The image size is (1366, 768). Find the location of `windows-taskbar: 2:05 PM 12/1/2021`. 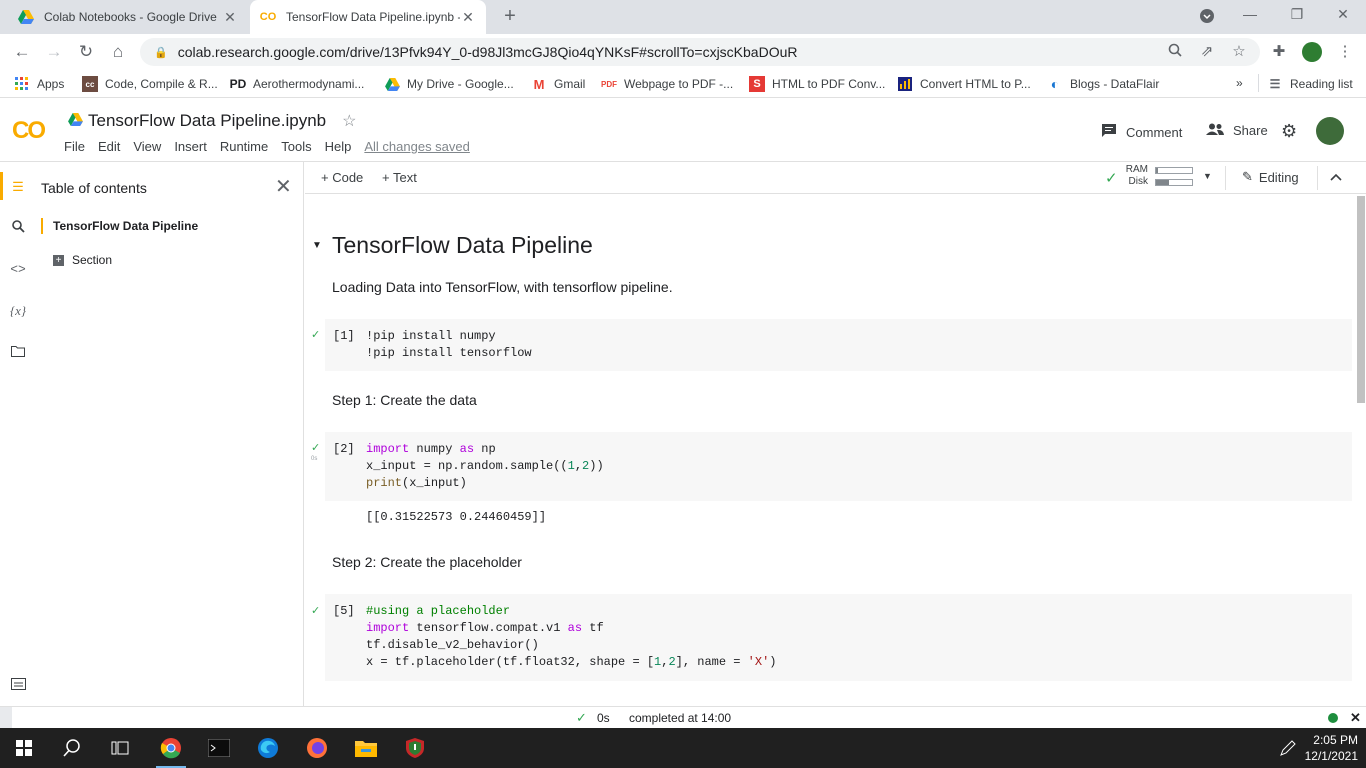

windows-taskbar: 2:05 PM 12/1/2021 is located at coordinates (683, 748).